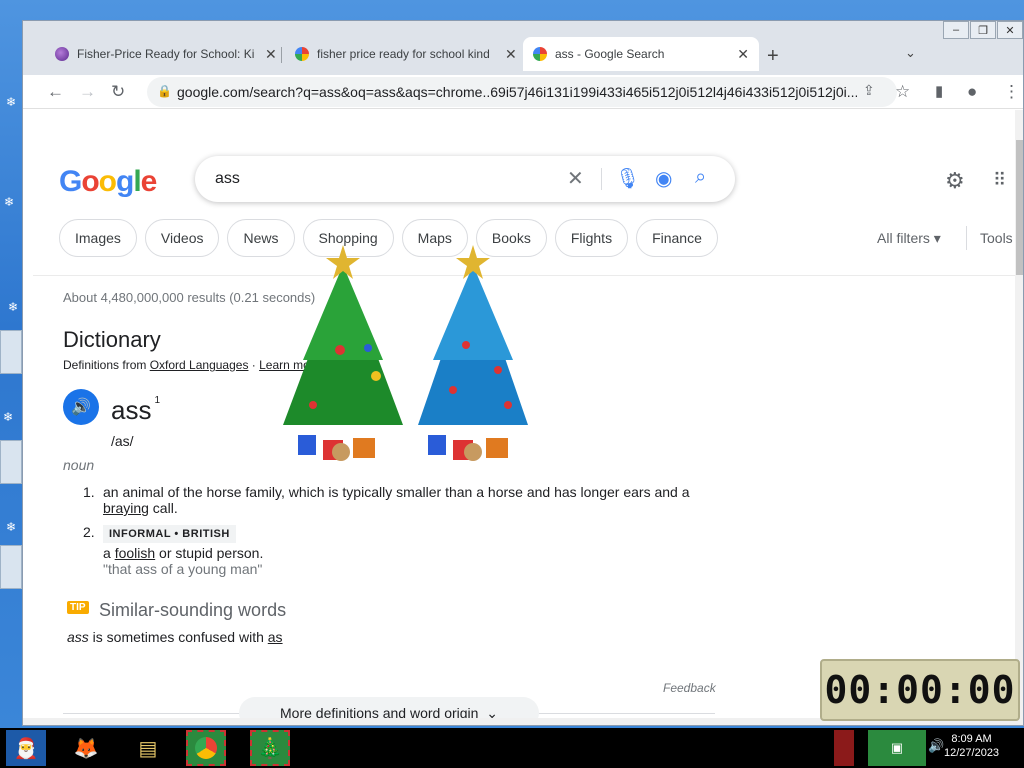 The height and width of the screenshot is (768, 1024). I want to click on braying-link: braying, so click(126, 508).